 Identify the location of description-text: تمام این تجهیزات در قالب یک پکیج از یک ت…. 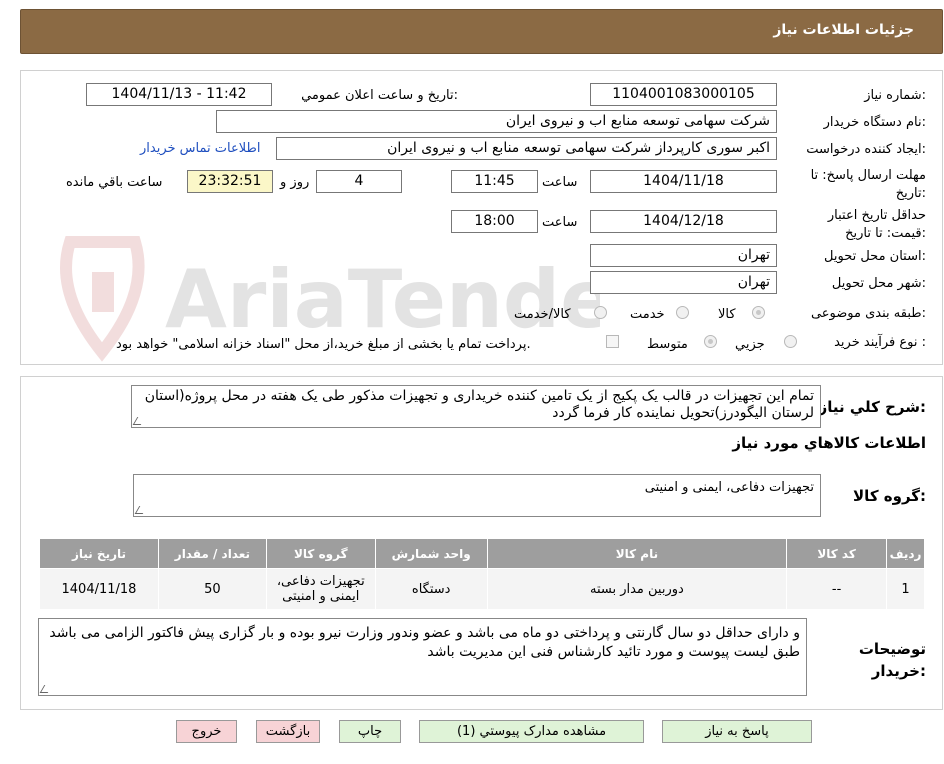
(479, 404).